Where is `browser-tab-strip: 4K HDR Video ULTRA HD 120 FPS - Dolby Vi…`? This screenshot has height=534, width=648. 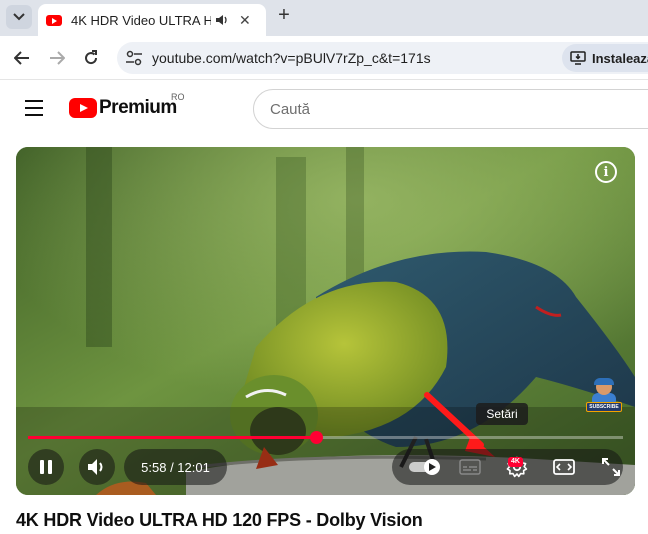
browser-tab-strip: 4K HDR Video ULTRA HD 120 FPS - Dolby Vi… is located at coordinates (324, 18).